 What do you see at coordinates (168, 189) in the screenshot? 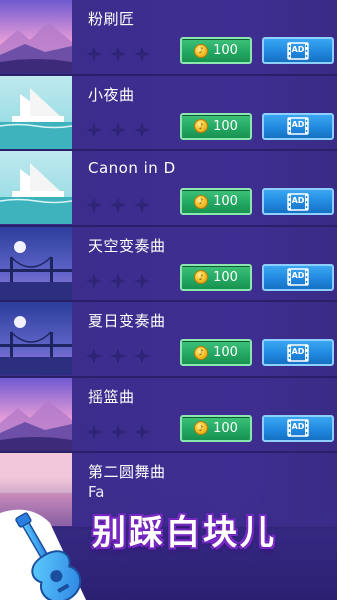
I see `song-row: Canon in D ♪ 100 AD` at bounding box center [168, 189].